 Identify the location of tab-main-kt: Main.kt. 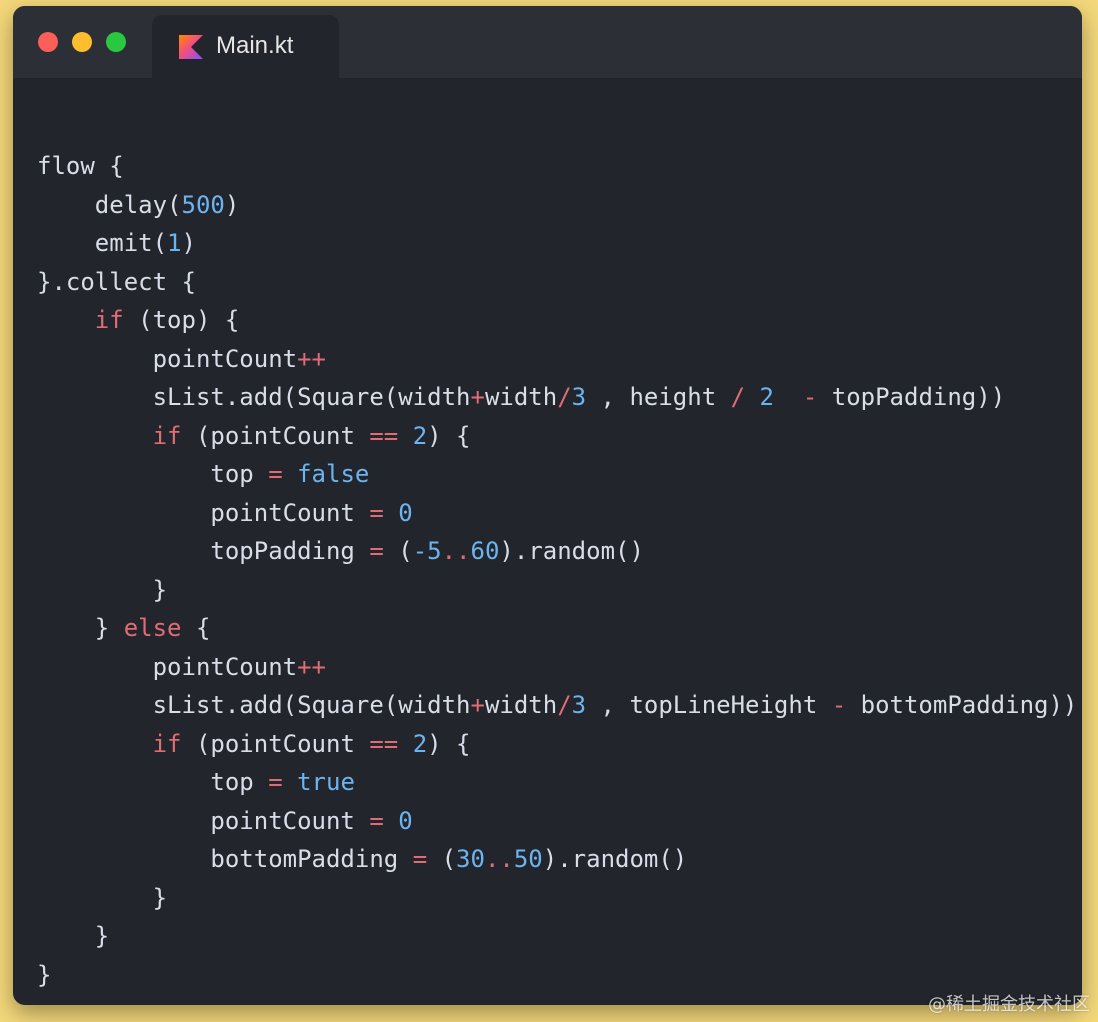
(245, 46).